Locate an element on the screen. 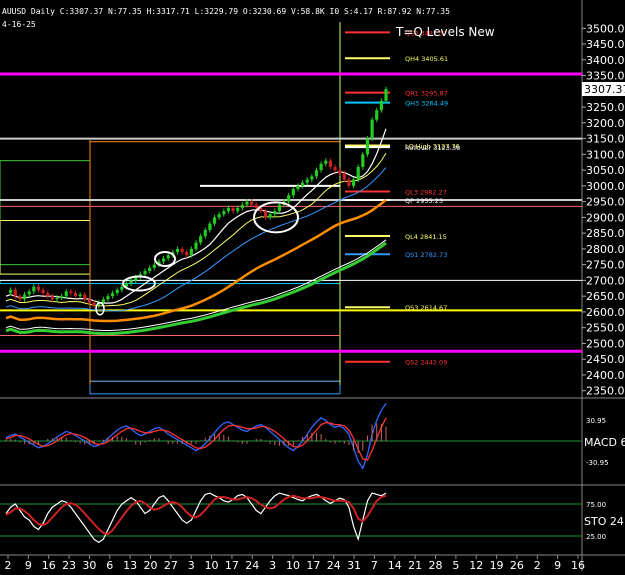  price-tick-label: 2950.00 is located at coordinates (605, 202).